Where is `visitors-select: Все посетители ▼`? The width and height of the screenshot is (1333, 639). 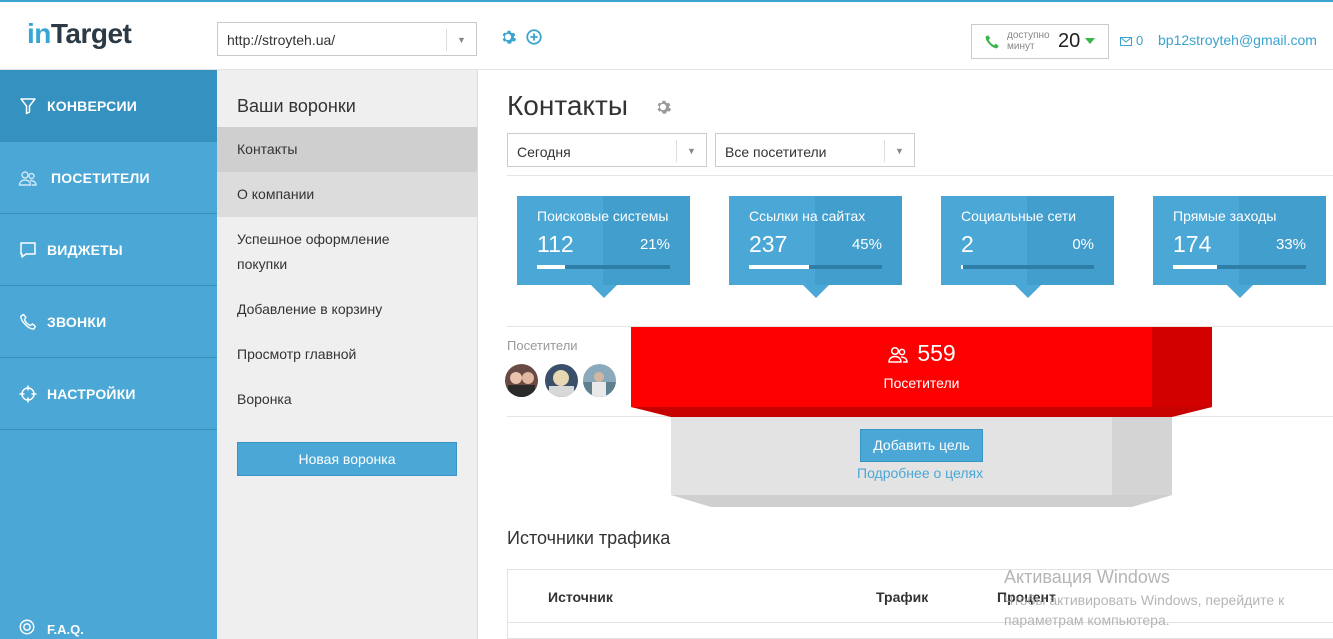 visitors-select: Все посетители ▼ is located at coordinates (815, 150).